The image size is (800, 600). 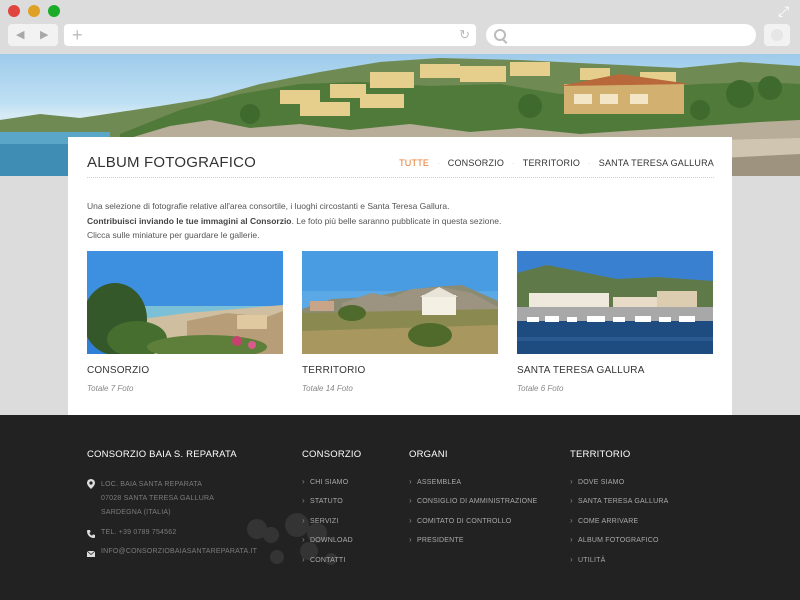 What do you see at coordinates (581, 370) in the screenshot?
I see `gallery-title-santa-teresa-gallura: SANTA TERESA GALLURA` at bounding box center [581, 370].